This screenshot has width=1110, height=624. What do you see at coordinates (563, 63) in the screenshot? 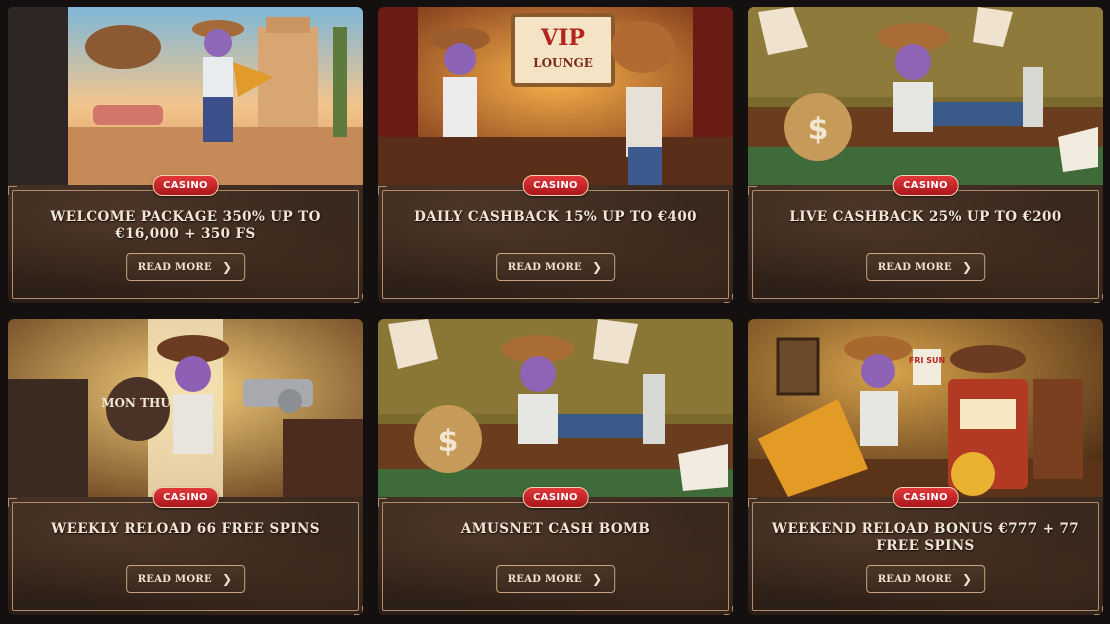
I see `svg-text: LOUNGE` at bounding box center [563, 63].